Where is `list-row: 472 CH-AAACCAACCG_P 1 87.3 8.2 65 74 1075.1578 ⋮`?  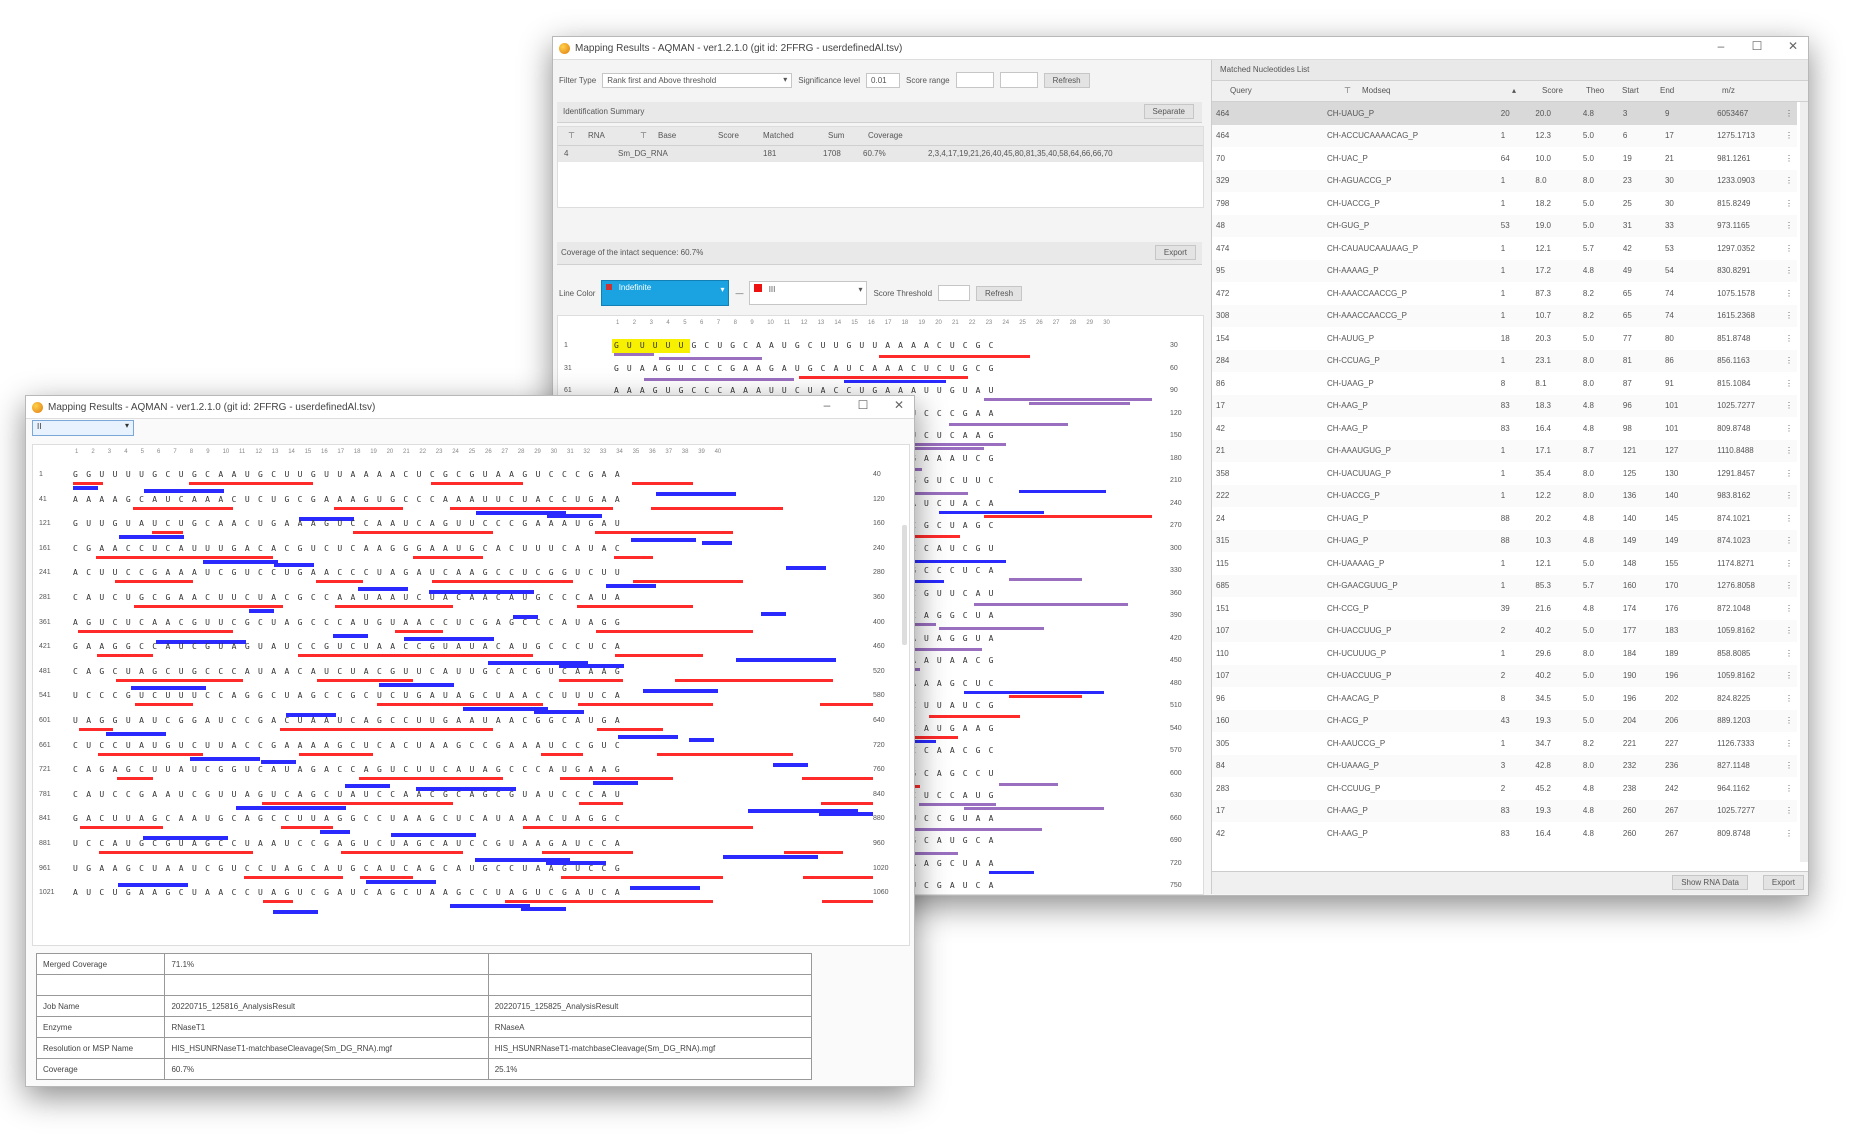
list-row: 472 CH-AAACCAACCG_P 1 87.3 8.2 65 74 1075.1578 ⋮ is located at coordinates (1504, 293).